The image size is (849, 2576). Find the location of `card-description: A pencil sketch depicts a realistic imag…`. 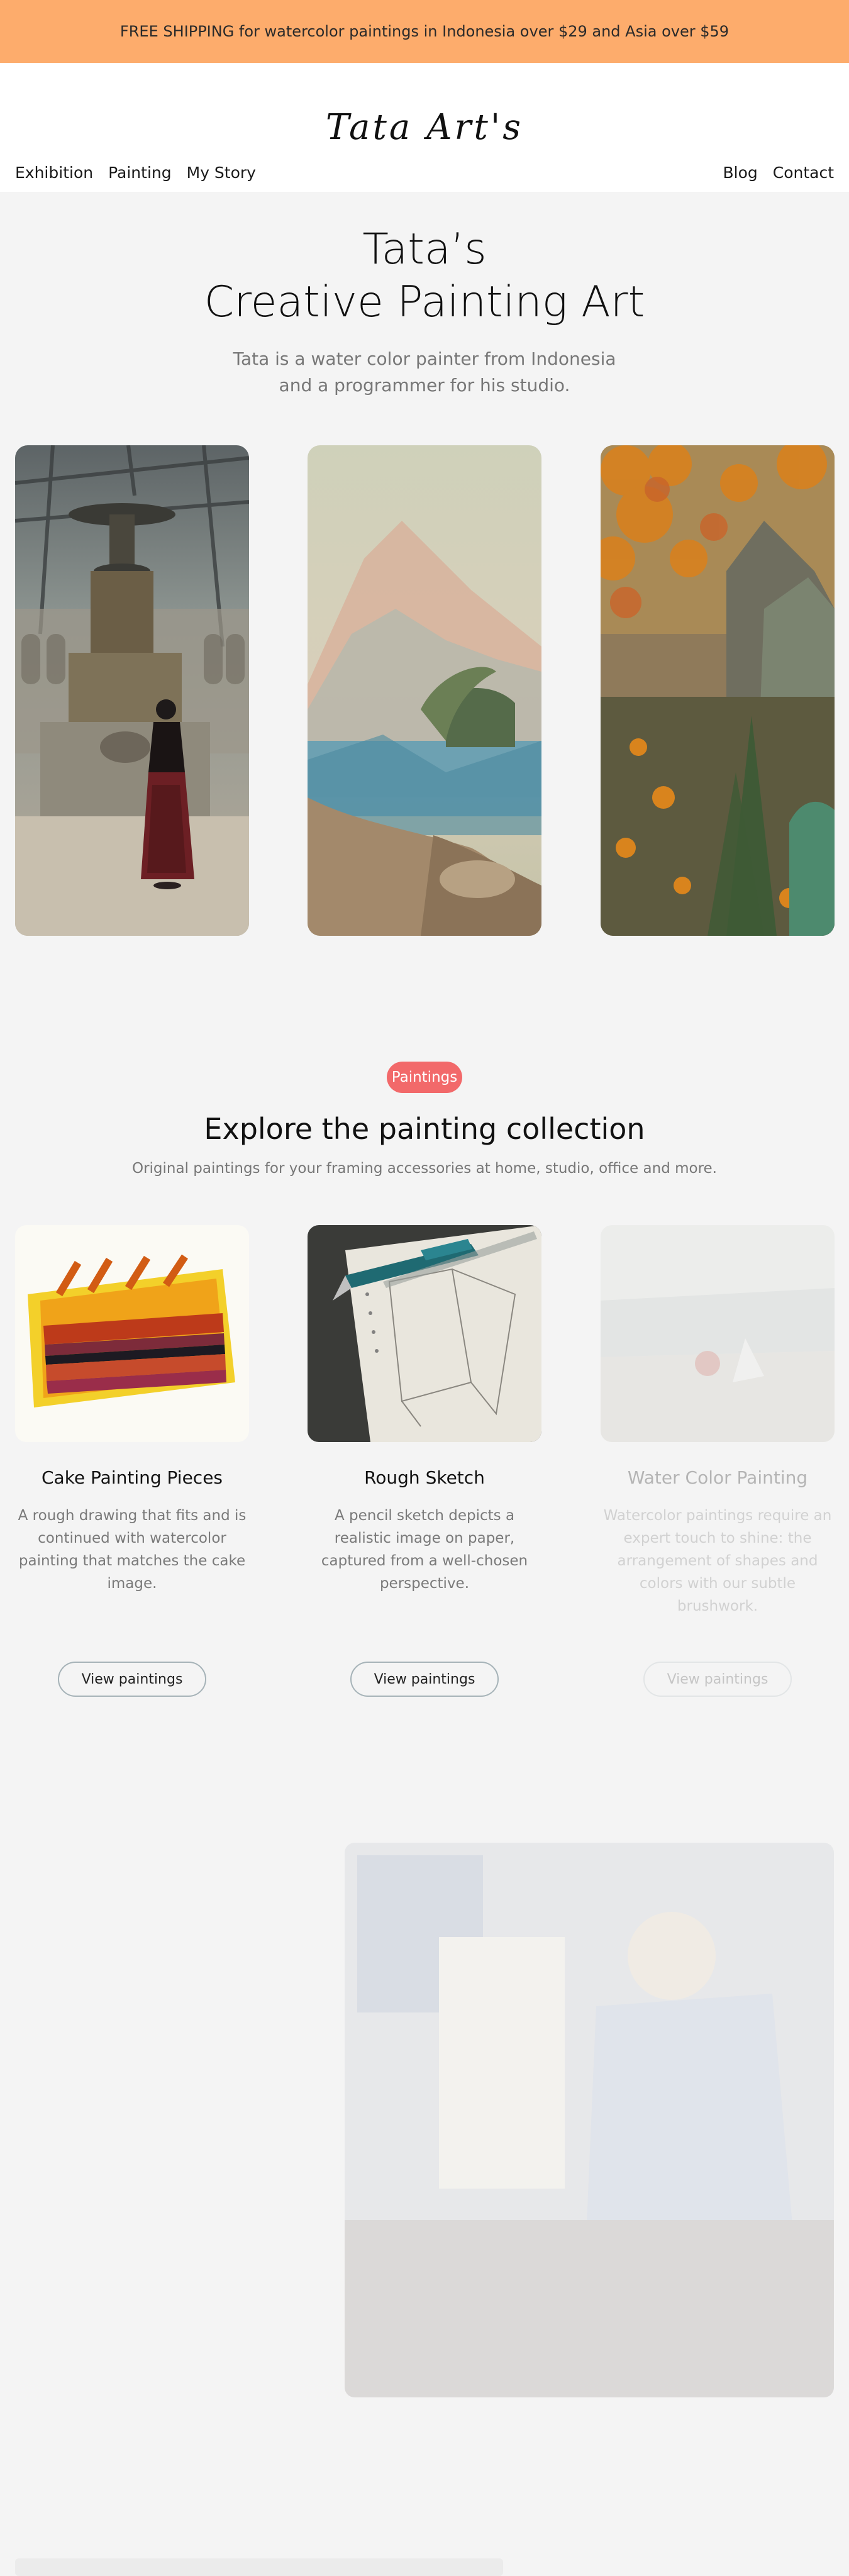

card-description: A pencil sketch depicts a realistic imag… is located at coordinates (425, 1549).